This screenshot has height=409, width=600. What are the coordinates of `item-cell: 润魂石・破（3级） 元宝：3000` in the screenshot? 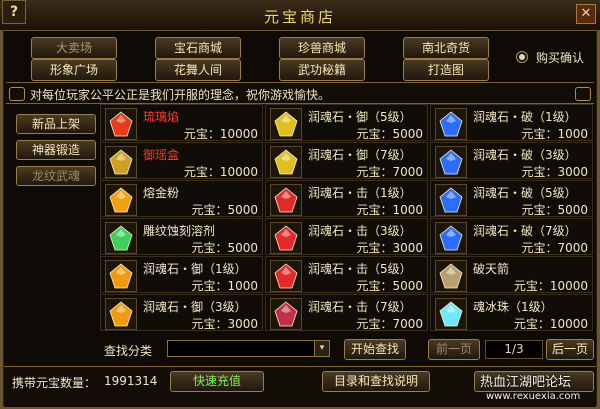 It's located at (511, 160).